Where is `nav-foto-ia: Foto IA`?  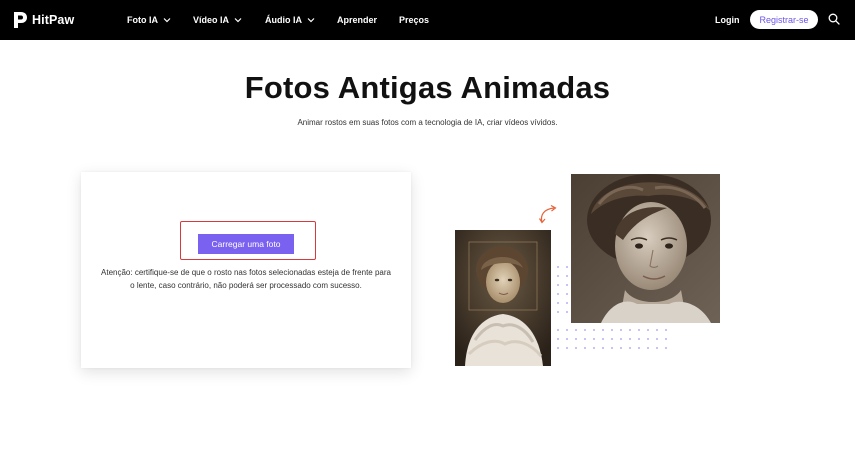 nav-foto-ia: Foto IA is located at coordinates (149, 20).